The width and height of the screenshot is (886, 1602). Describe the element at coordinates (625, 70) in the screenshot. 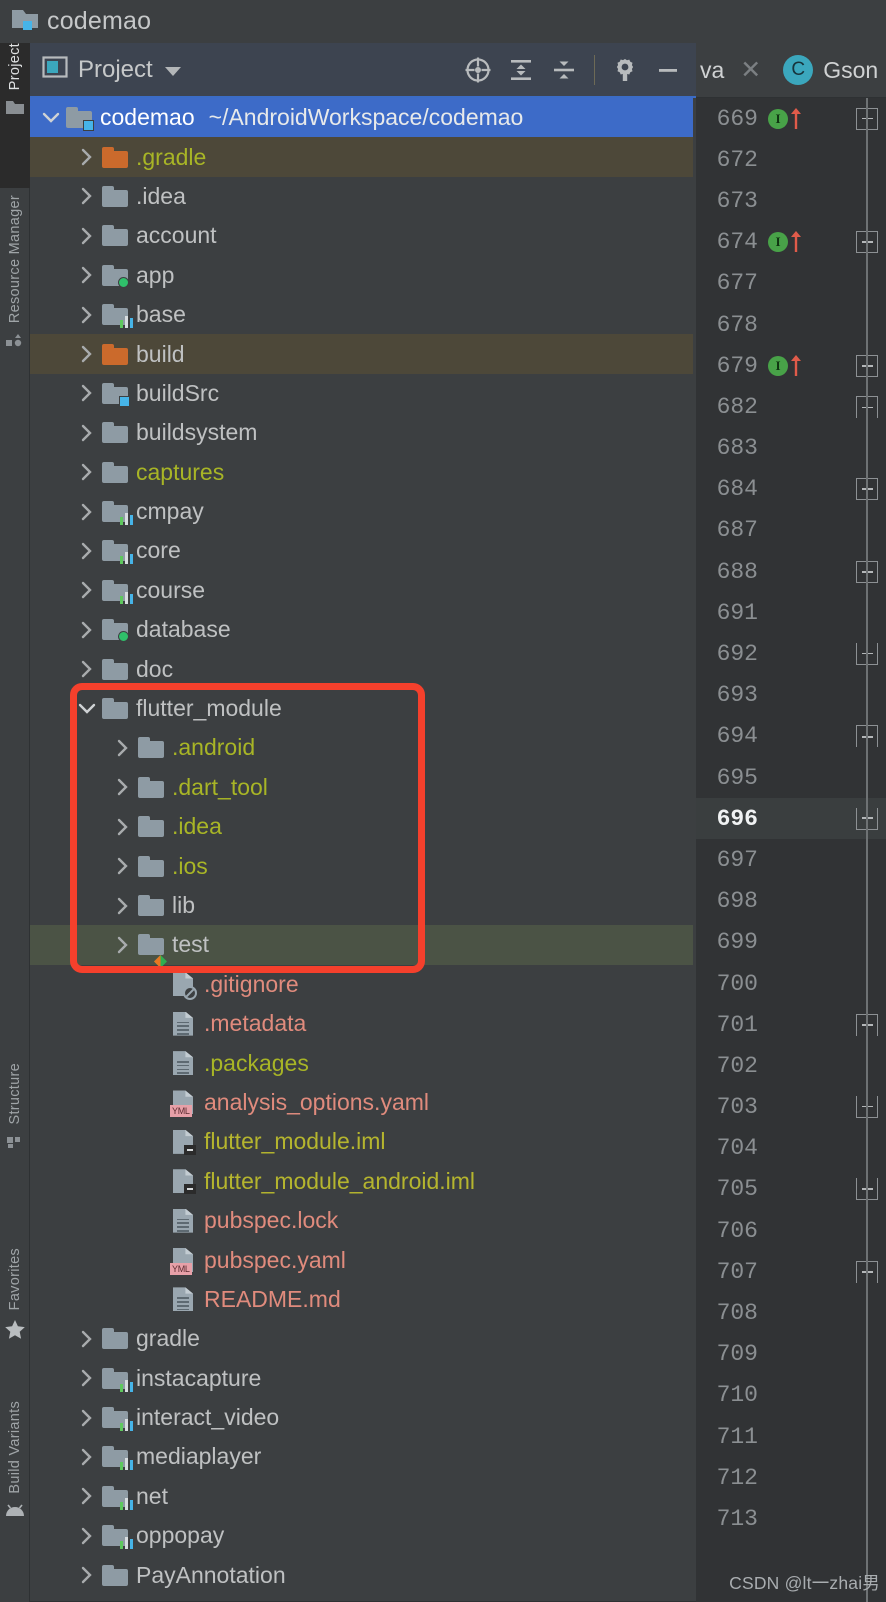

I see `settings-gear-icon` at that location.